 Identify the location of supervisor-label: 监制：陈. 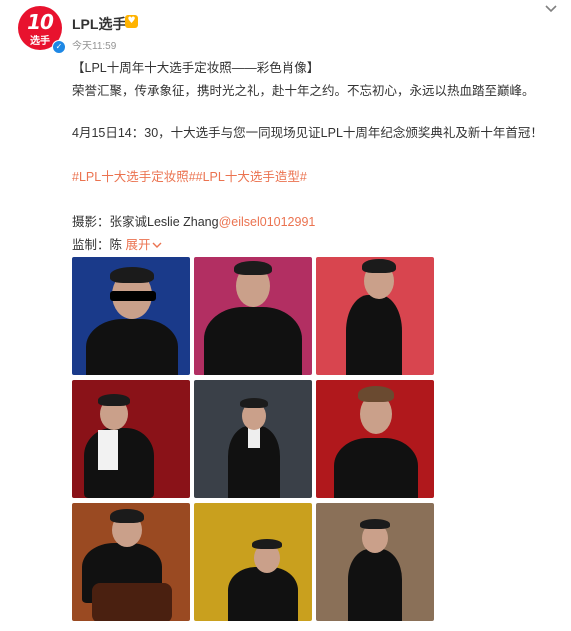
(97, 245).